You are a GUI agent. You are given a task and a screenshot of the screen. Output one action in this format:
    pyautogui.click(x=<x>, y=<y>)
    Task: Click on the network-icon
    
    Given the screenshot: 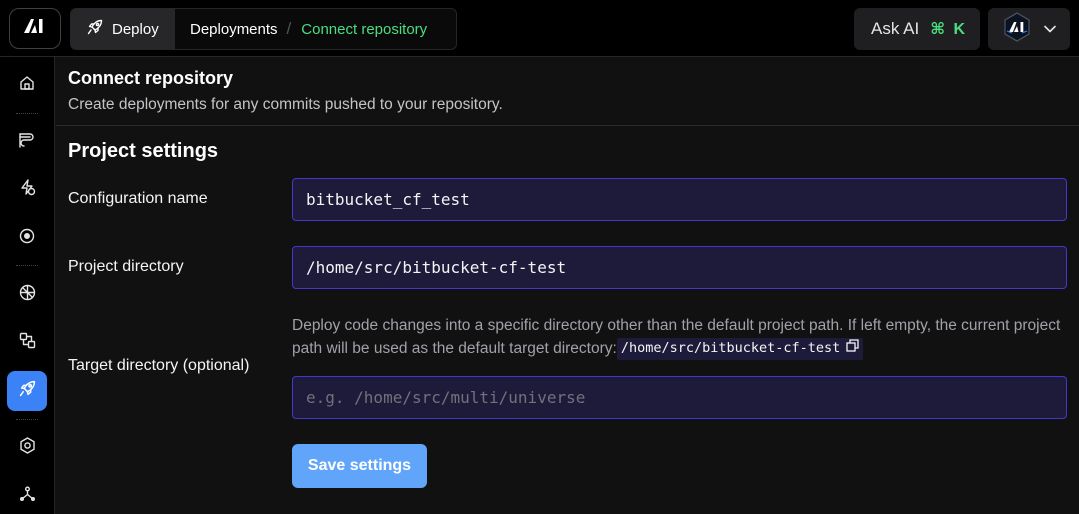 What is the action you would take?
    pyautogui.click(x=27, y=295)
    